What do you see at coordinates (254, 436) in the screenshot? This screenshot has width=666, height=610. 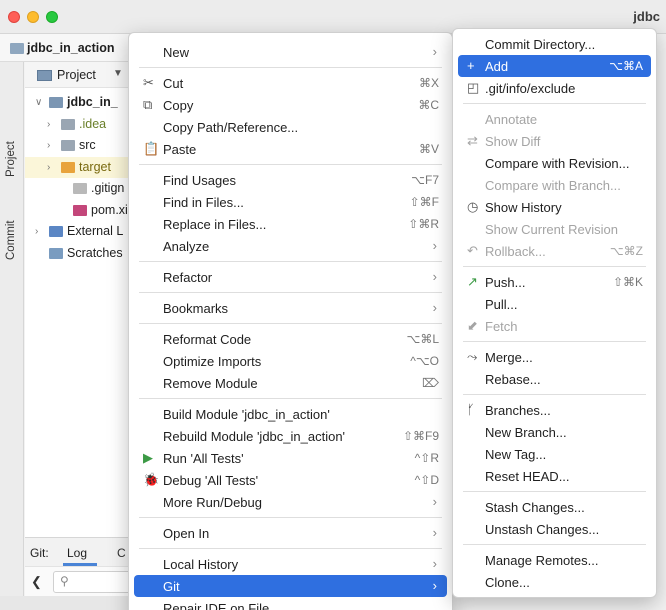 I see `menu-item-label: Rebuild Module 'jdbc_in_action'` at bounding box center [254, 436].